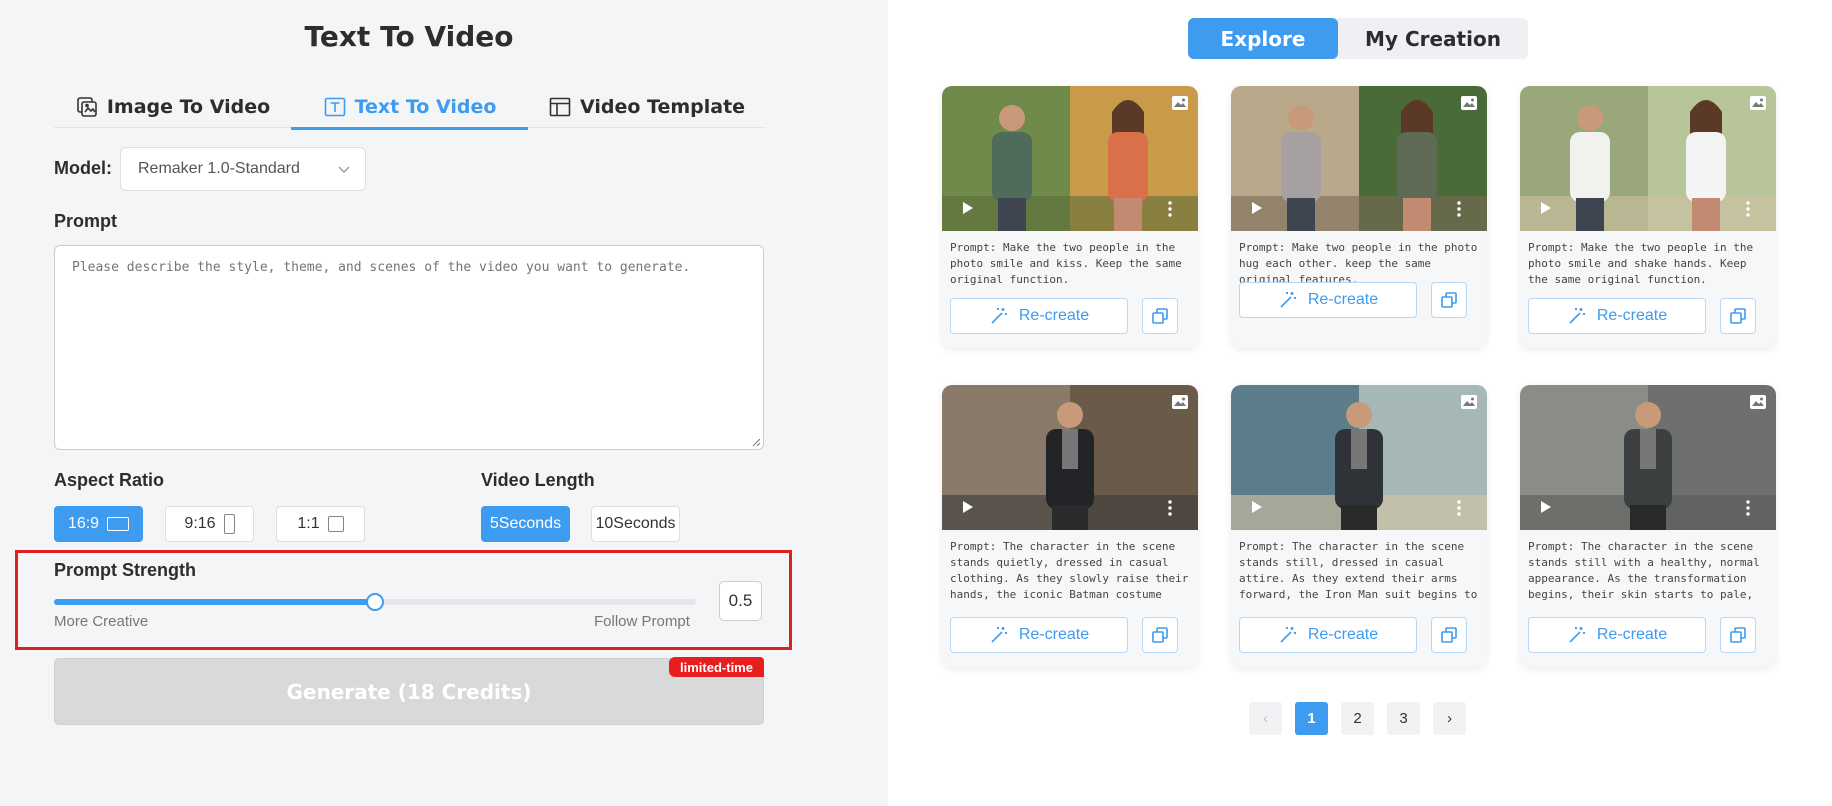 The width and height of the screenshot is (1832, 806). I want to click on tab-image-to-video: Image To Video, so click(172, 107).